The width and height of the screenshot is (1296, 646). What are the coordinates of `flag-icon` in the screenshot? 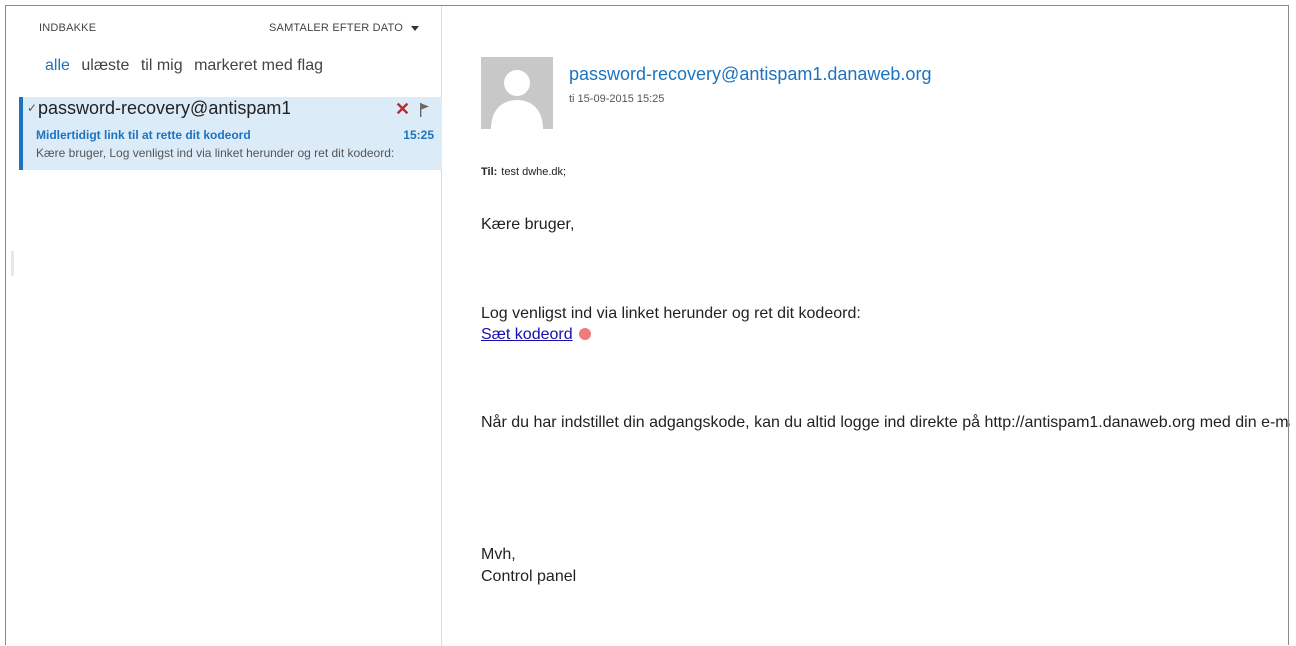 It's located at (425, 110).